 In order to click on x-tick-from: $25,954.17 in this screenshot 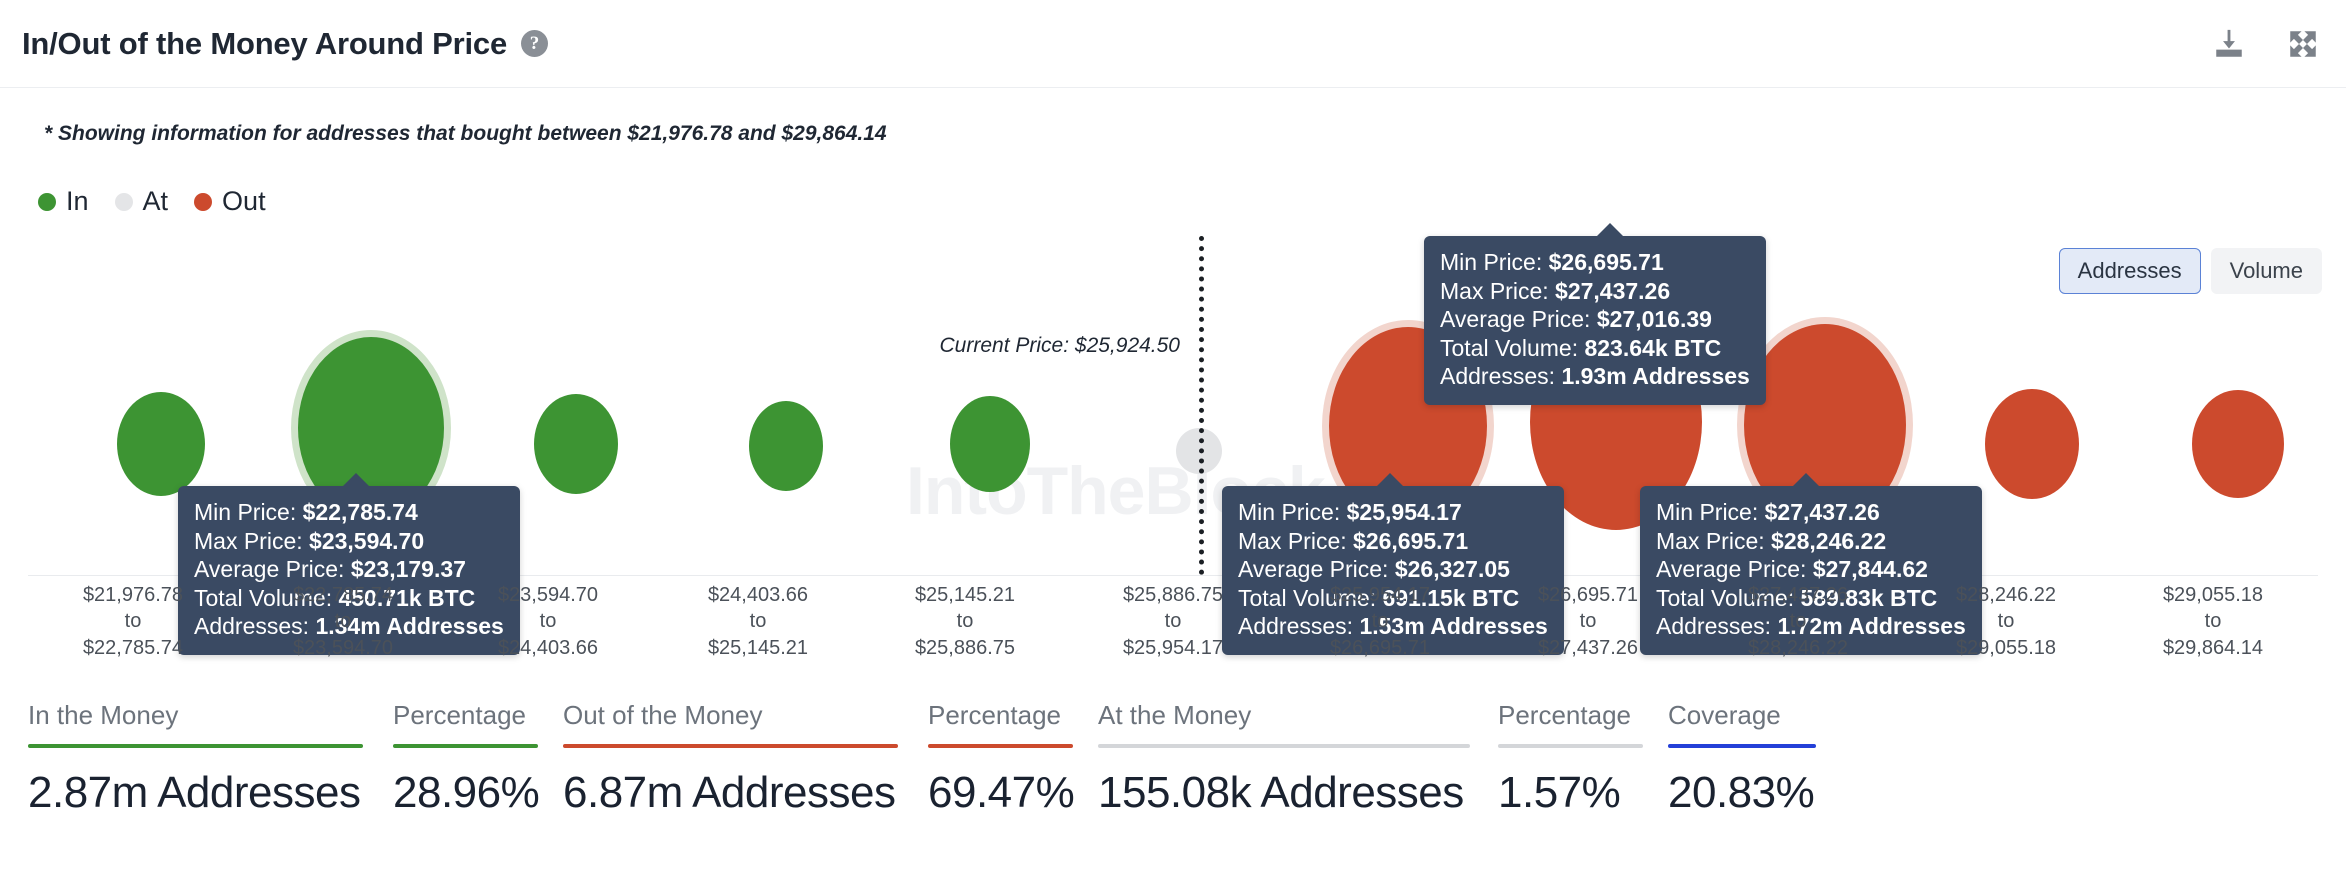, I will do `click(1380, 595)`.